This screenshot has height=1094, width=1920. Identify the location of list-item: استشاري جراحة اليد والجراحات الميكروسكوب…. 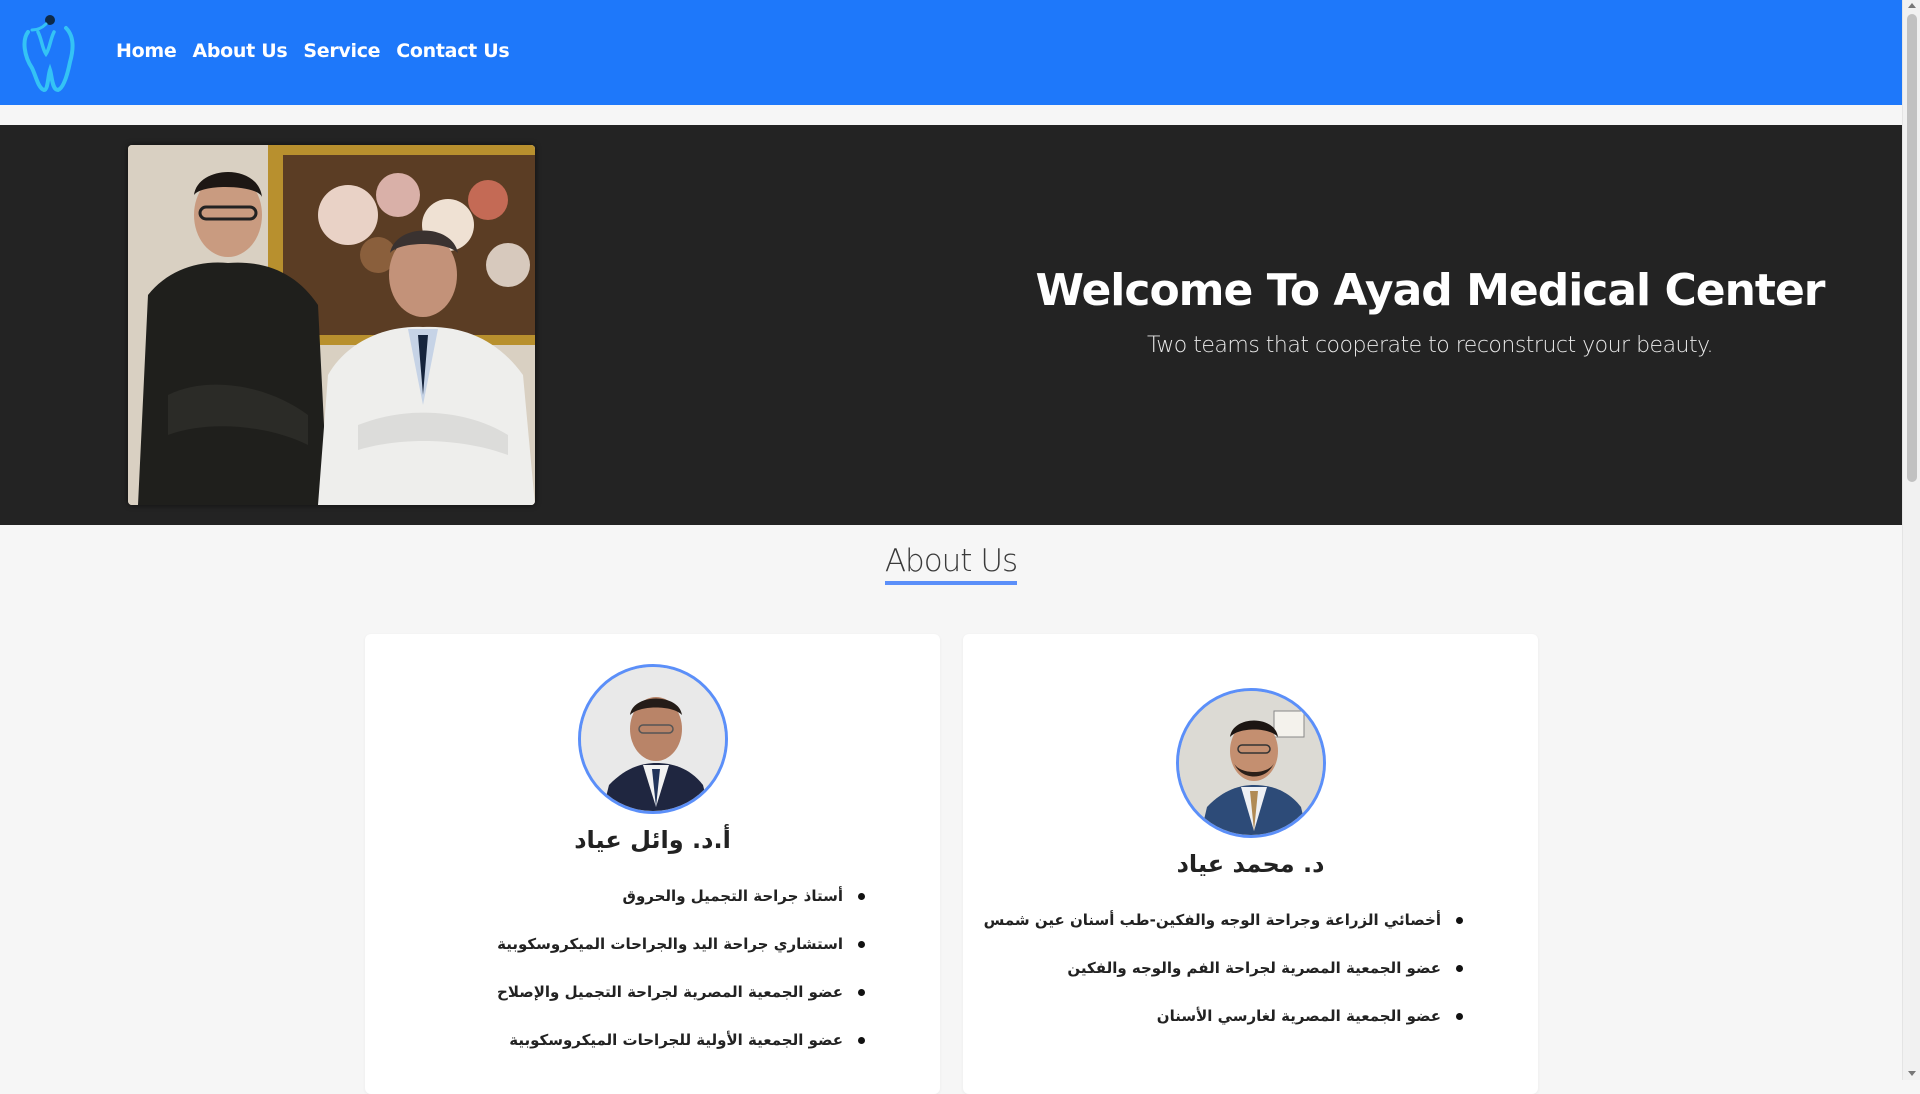
(681, 958).